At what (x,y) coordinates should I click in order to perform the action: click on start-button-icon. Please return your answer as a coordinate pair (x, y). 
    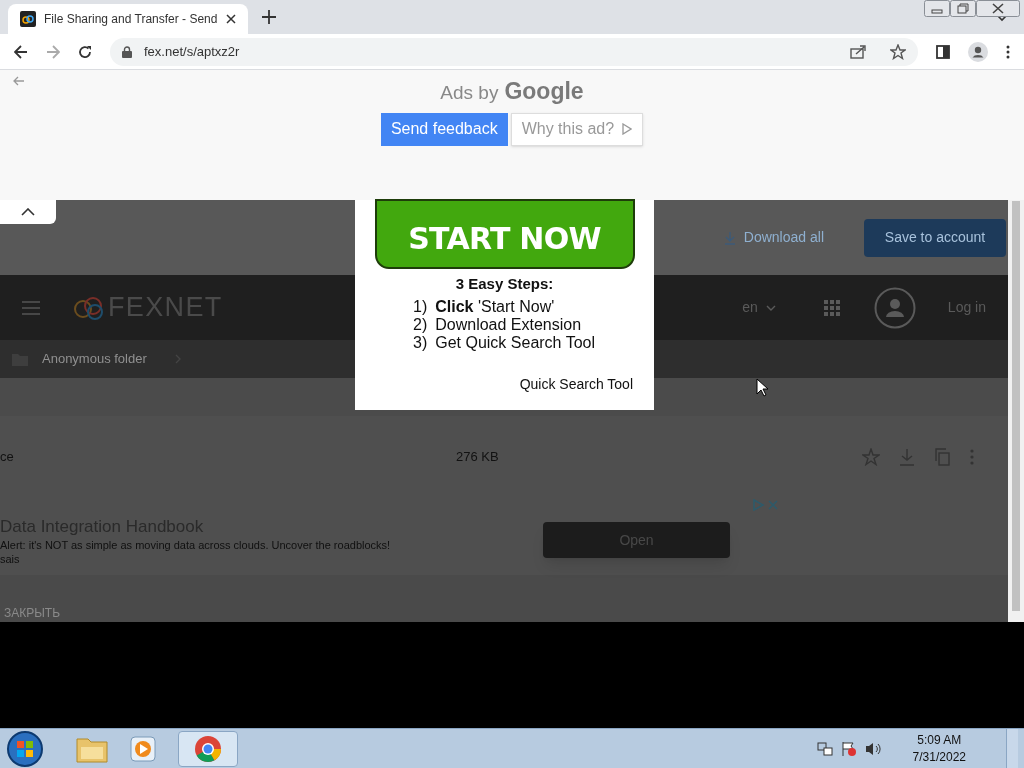
    Looking at the image, I should click on (25, 748).